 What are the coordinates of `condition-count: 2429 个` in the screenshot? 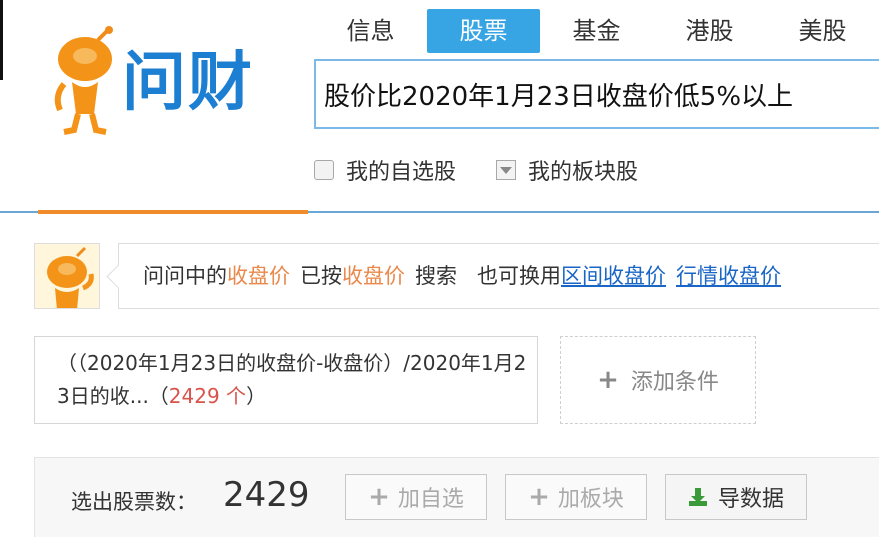 It's located at (207, 396).